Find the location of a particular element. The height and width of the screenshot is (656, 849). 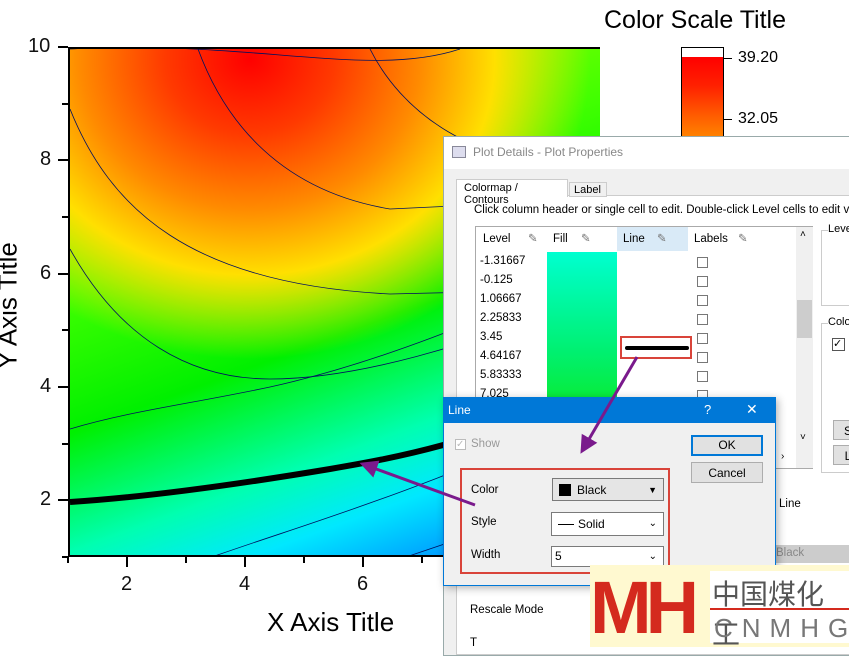

arrow-to-contour is located at coordinates (417, 483).